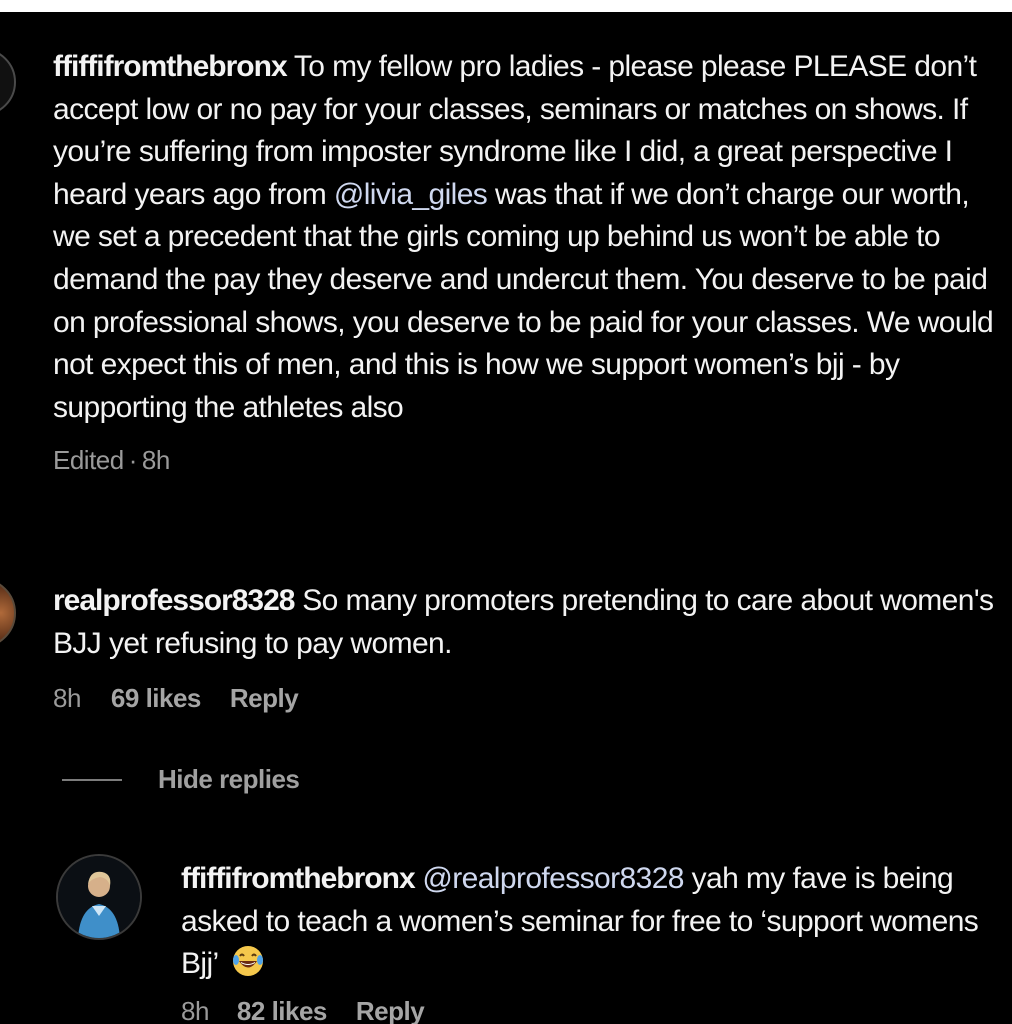 The image size is (1012, 1024). Describe the element at coordinates (525, 460) in the screenshot. I see `comment-meta: Edited · 8h` at that location.